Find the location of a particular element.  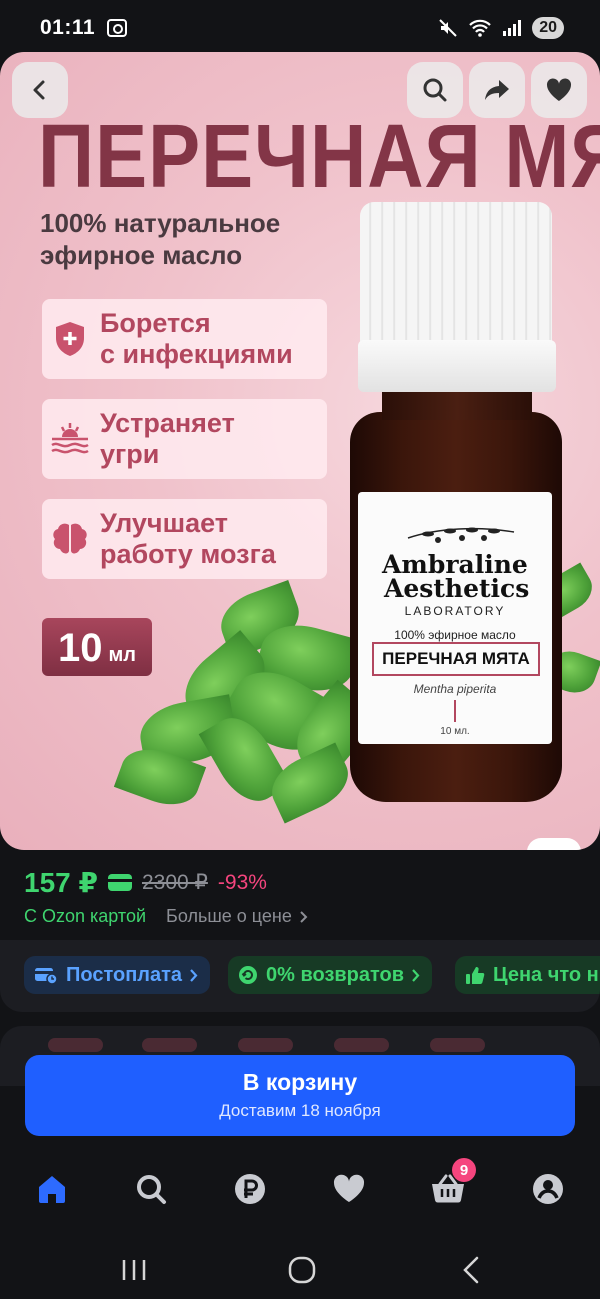

bottom-nav: 9 is located at coordinates (300, 1193).